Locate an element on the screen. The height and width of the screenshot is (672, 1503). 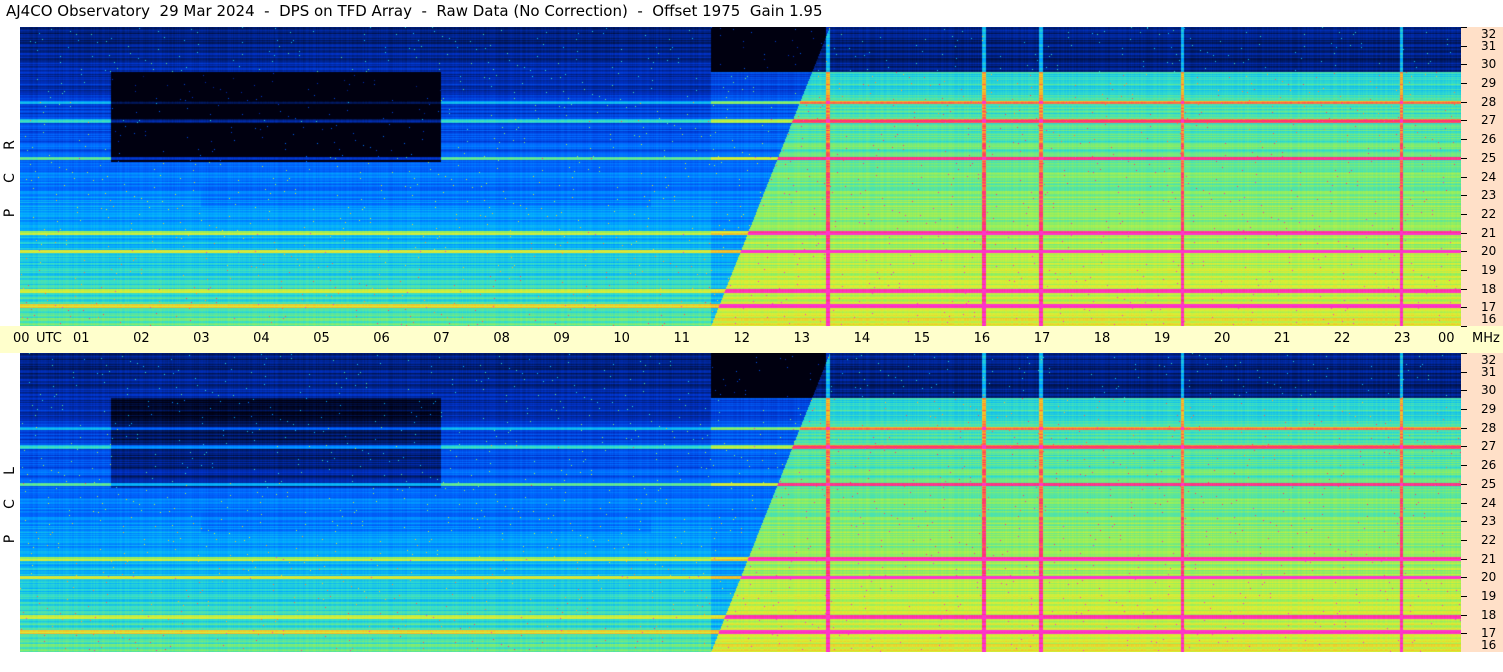
time-tick-label: 16 is located at coordinates (982, 338).